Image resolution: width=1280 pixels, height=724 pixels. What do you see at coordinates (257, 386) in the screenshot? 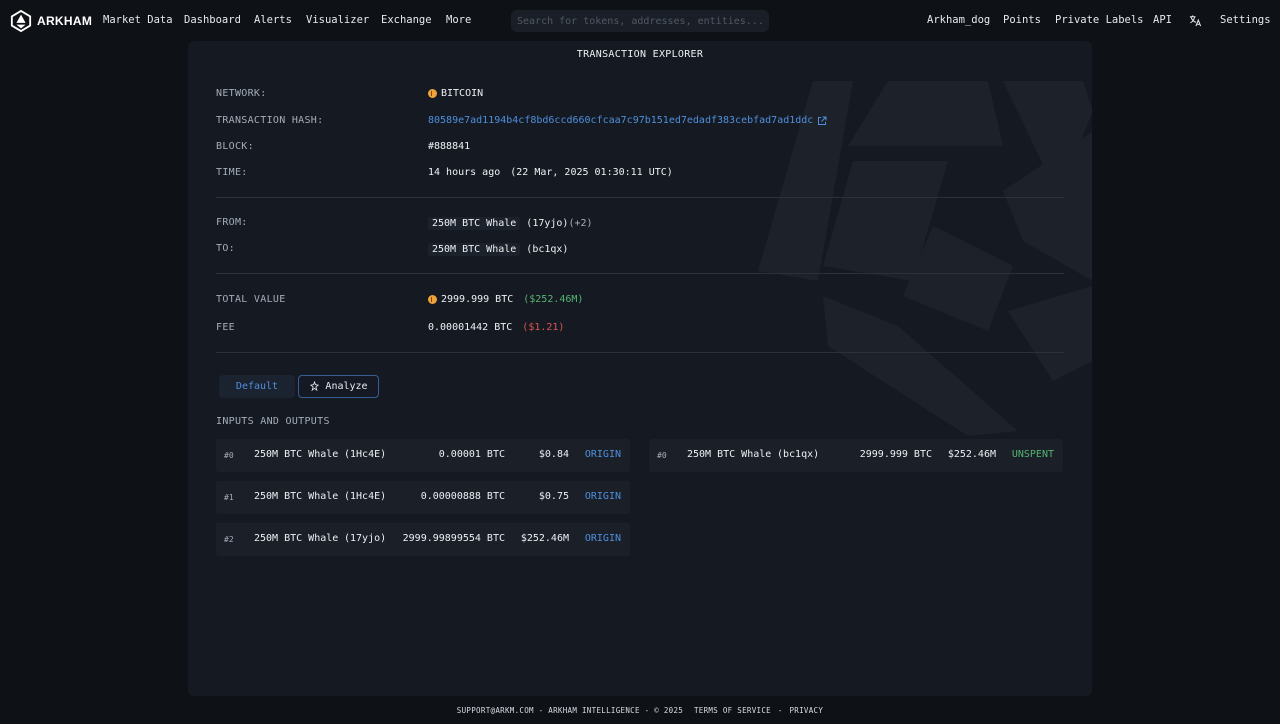
I see `default-view-button: Default` at bounding box center [257, 386].